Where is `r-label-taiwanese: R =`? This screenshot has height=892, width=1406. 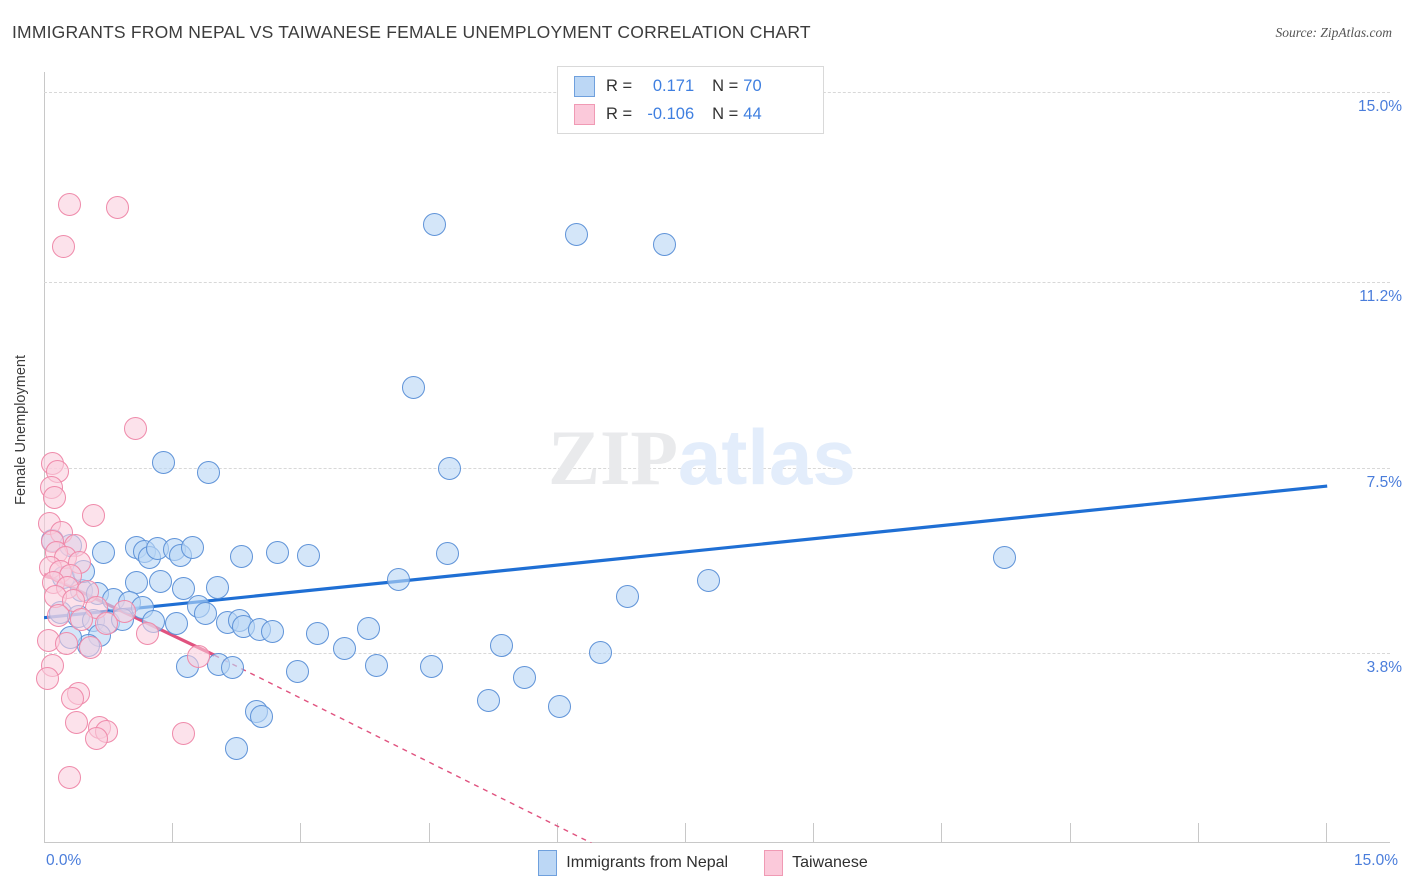
r-label-taiwanese: R = is located at coordinates (619, 113).